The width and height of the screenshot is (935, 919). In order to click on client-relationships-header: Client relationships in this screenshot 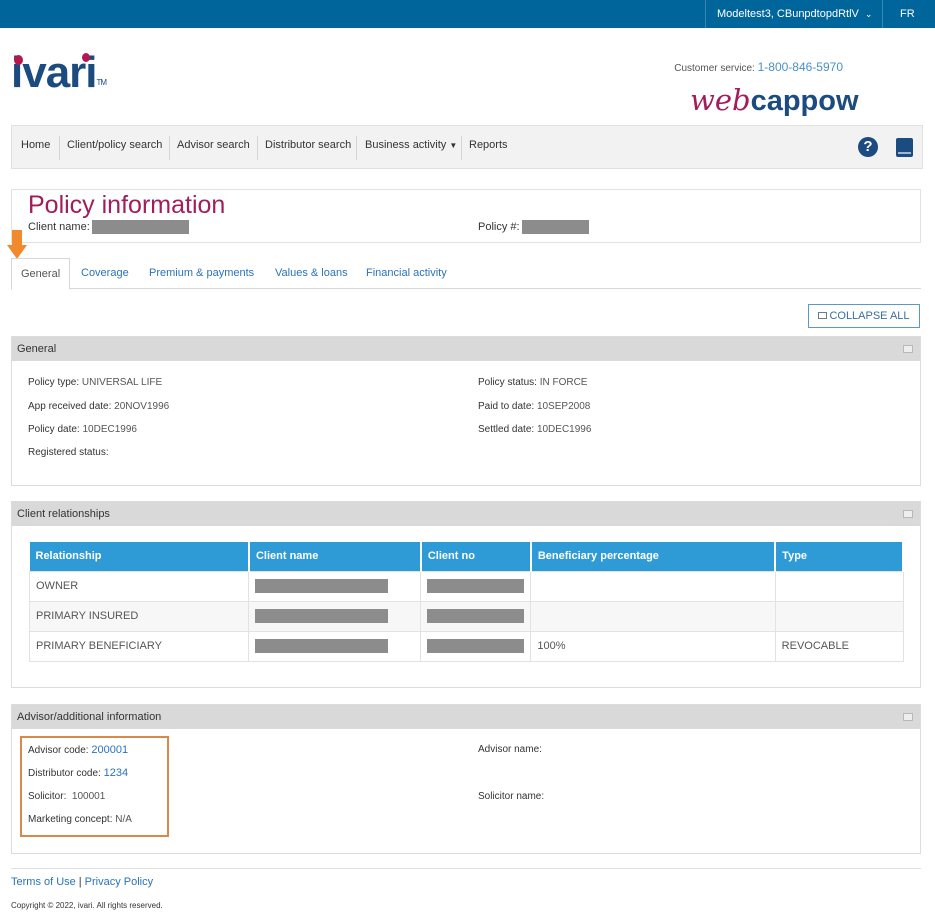, I will do `click(466, 514)`.